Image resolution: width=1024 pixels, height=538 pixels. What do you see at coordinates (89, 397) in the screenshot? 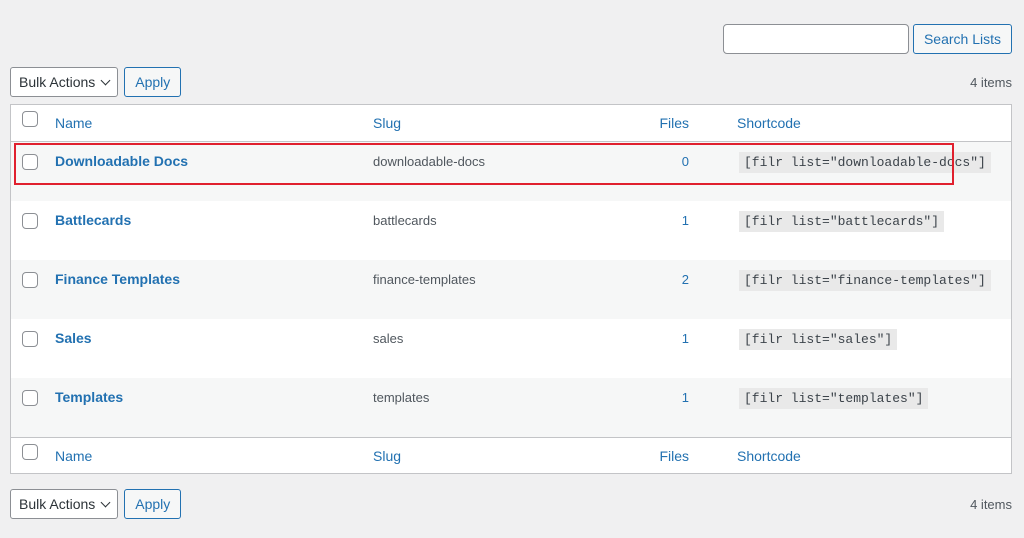
I see `list-name-link: Templates` at bounding box center [89, 397].